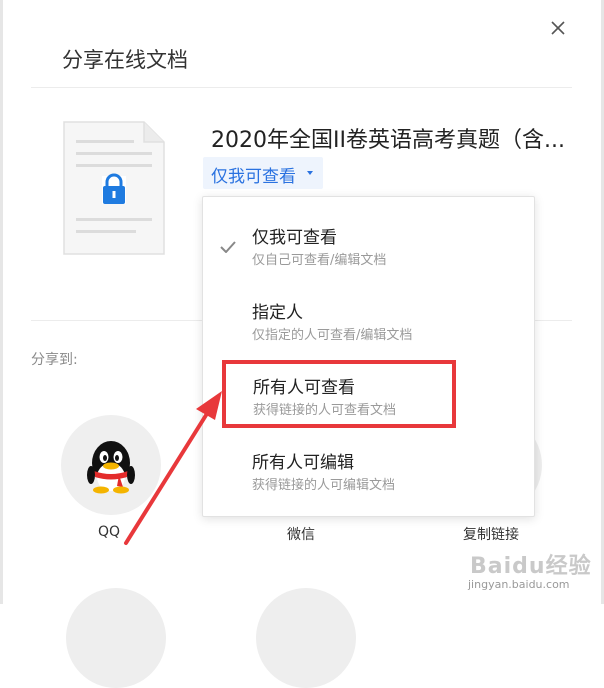 This screenshot has height=688, width=604. What do you see at coordinates (54, 360) in the screenshot?
I see `share-to-label: 分享到:` at bounding box center [54, 360].